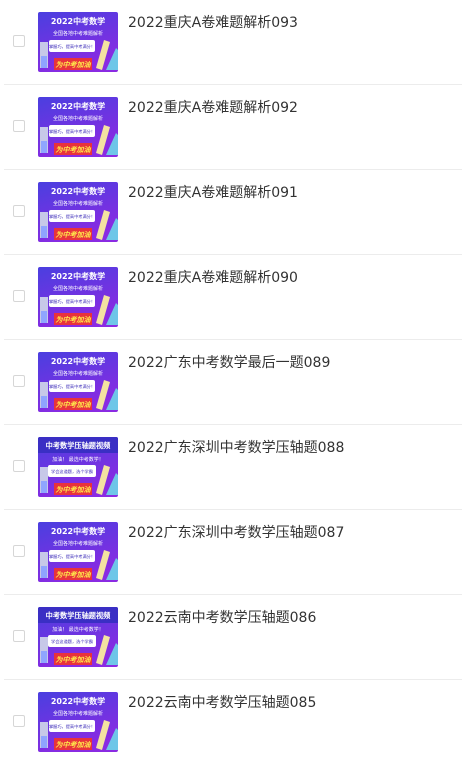 This screenshot has width=462, height=765. What do you see at coordinates (213, 108) in the screenshot?
I see `item-title: 2022重庆A卷难题解析092` at bounding box center [213, 108].